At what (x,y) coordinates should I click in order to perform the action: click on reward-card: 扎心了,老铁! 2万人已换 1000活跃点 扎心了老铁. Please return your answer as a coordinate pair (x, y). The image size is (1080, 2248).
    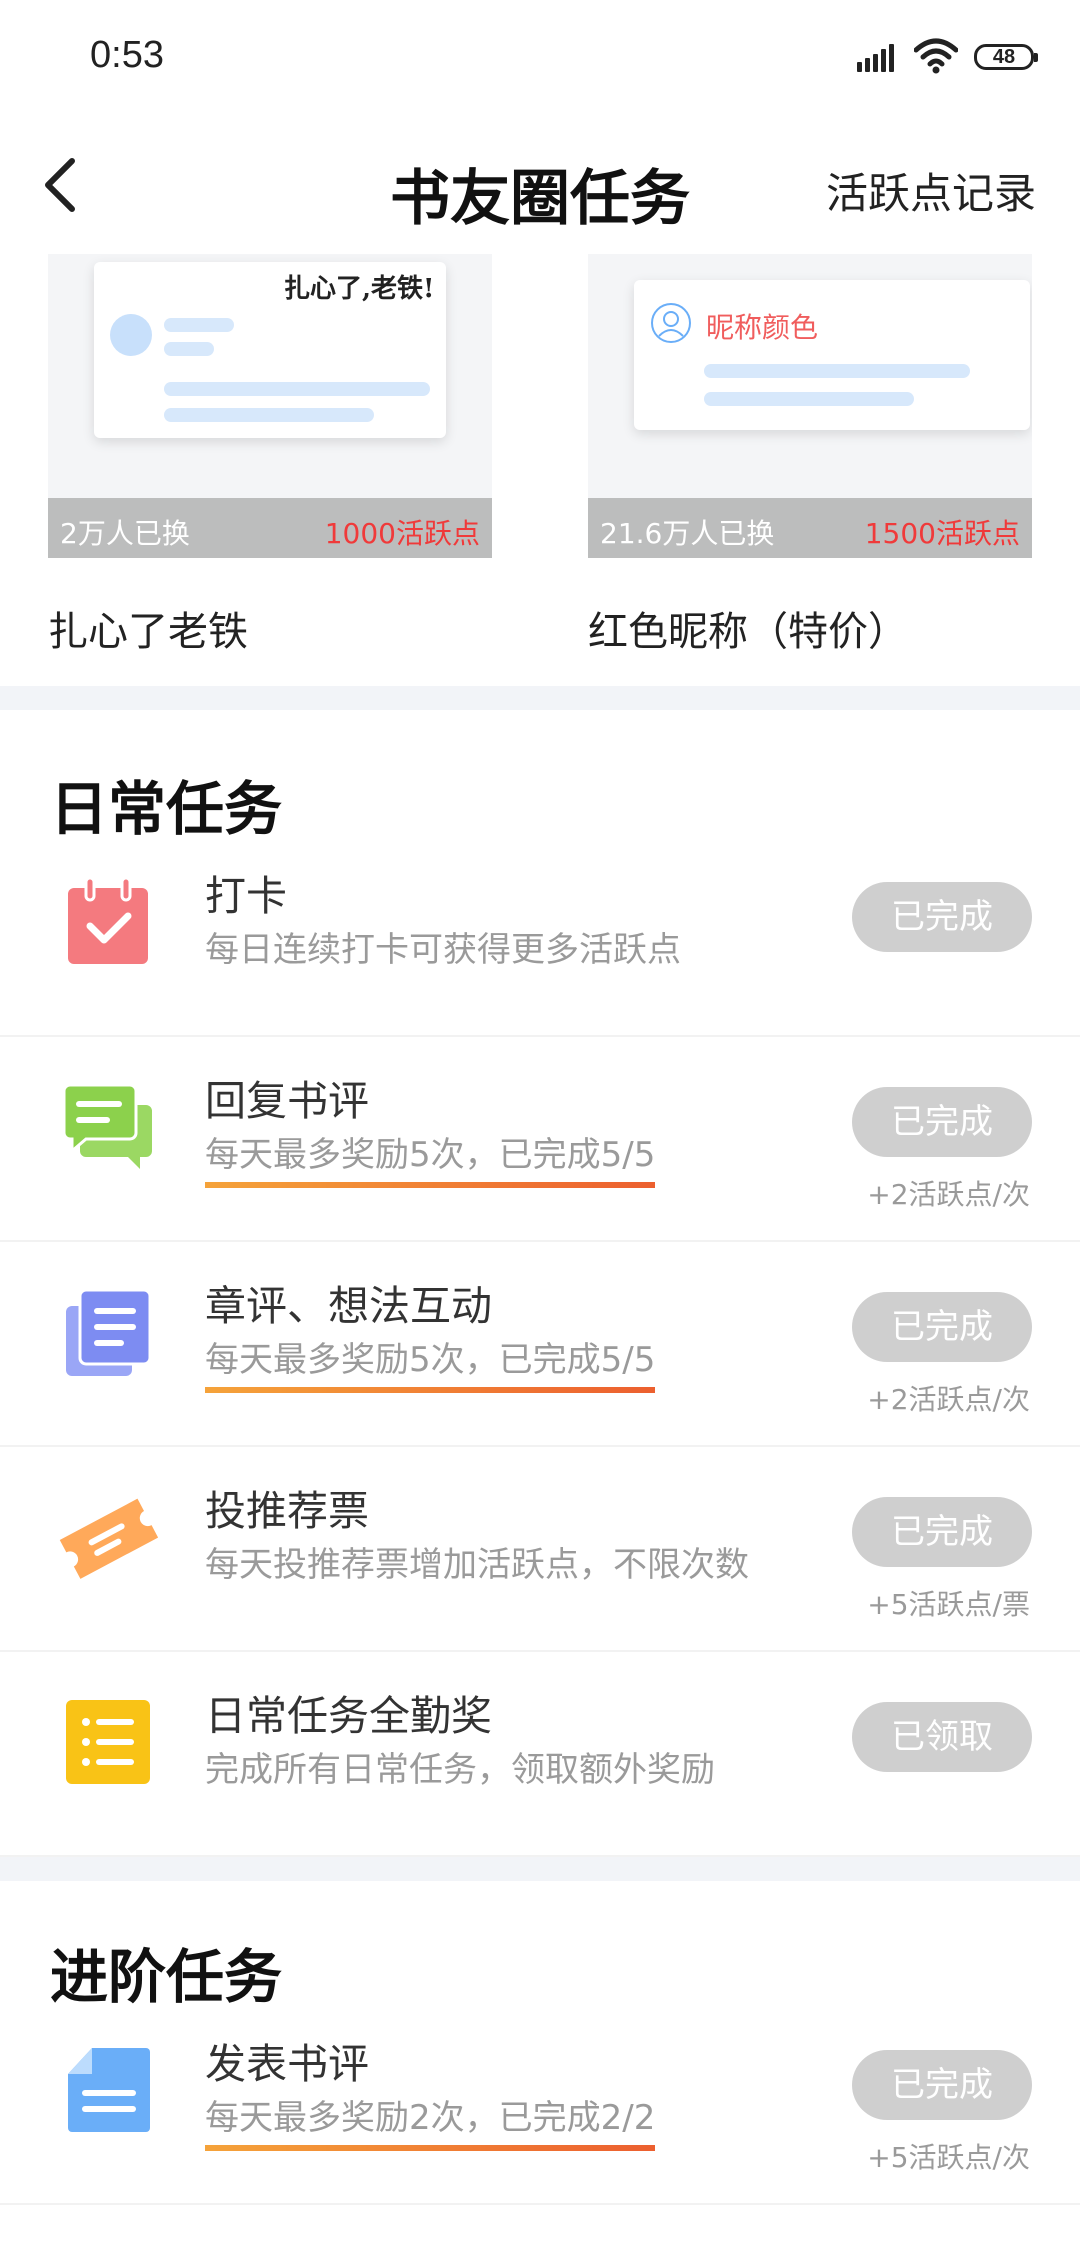
    Looking at the image, I should click on (270, 454).